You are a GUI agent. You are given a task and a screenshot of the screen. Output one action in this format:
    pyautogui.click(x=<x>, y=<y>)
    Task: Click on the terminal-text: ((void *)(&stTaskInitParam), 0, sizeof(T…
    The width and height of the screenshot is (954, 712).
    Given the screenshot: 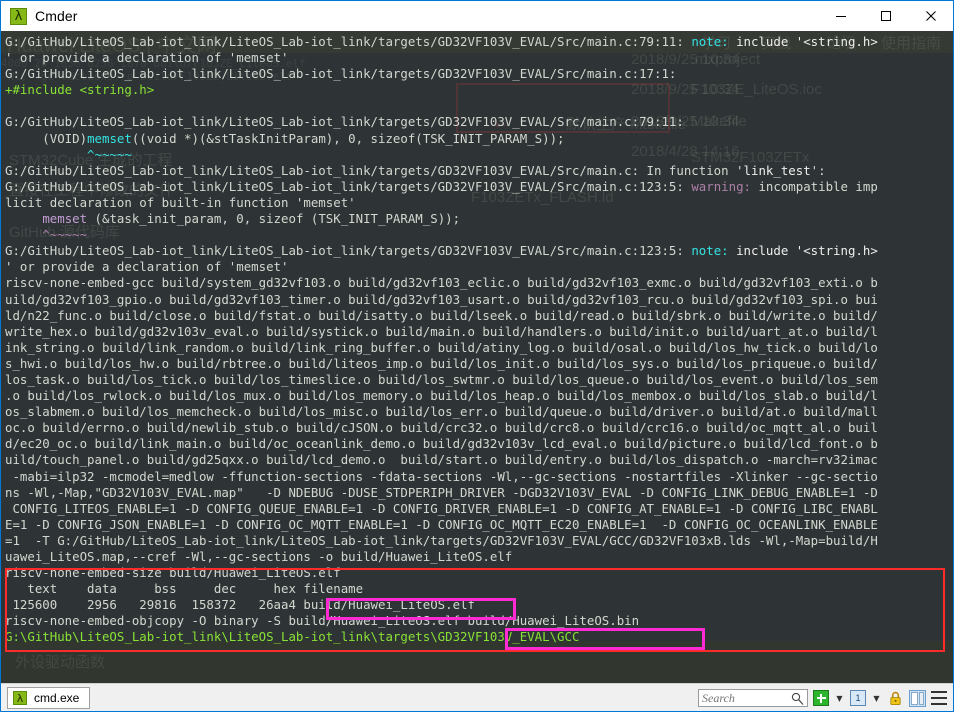 What is the action you would take?
    pyautogui.click(x=348, y=138)
    